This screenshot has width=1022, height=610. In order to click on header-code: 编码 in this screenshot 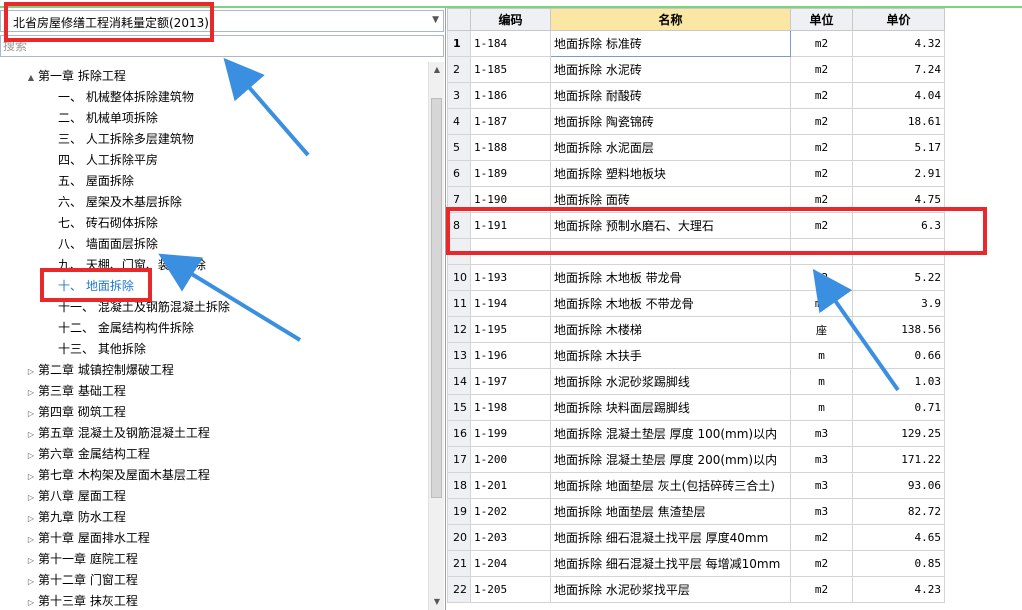, I will do `click(510, 19)`.